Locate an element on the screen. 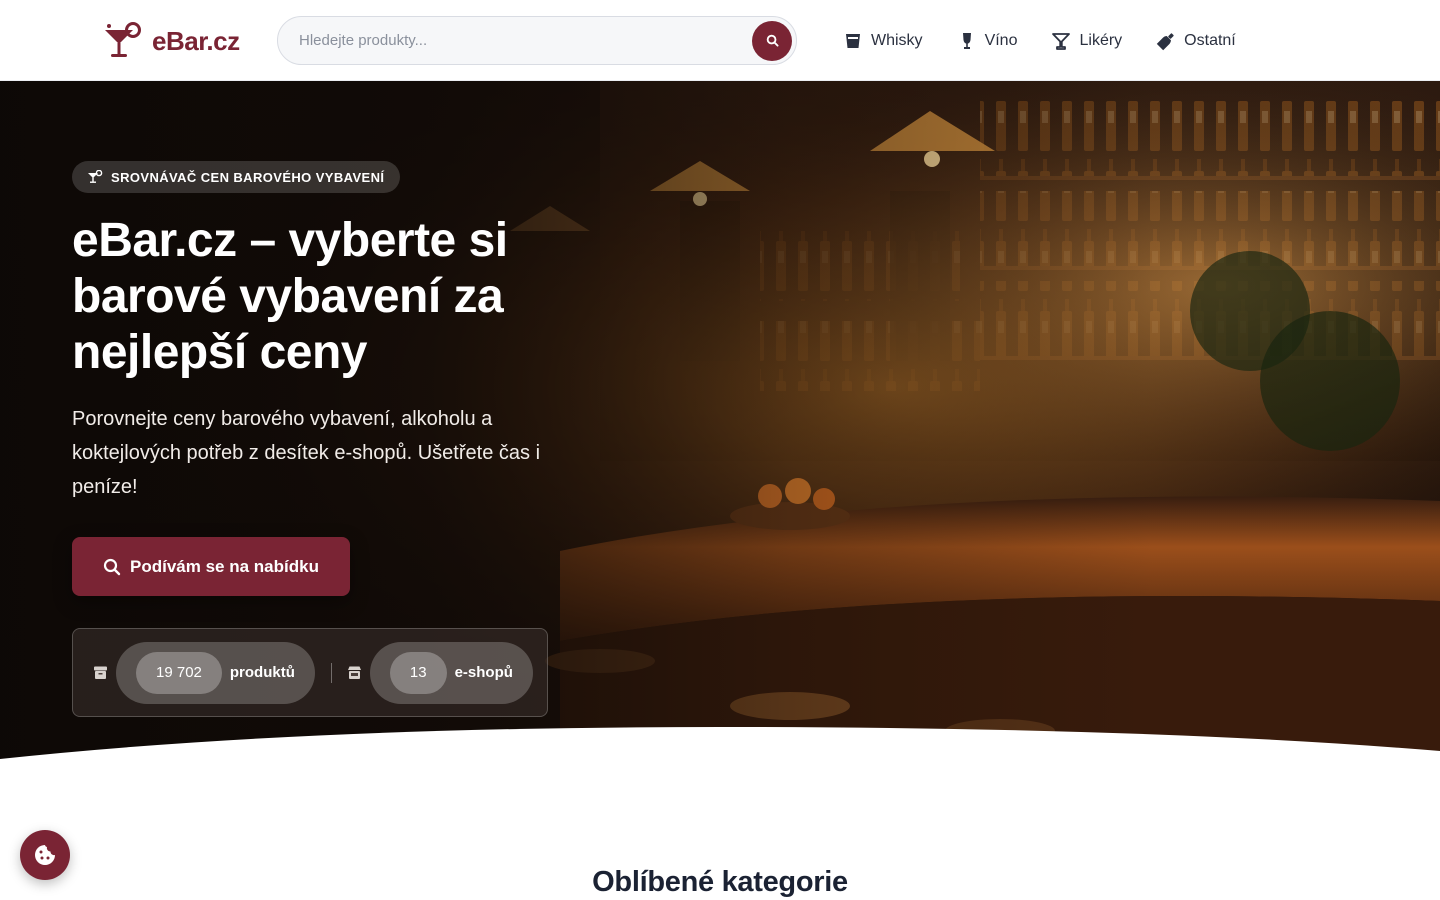 The width and height of the screenshot is (1440, 900). hero-badge-text: SROVNÁVAČ CEN BAROVÉHO VYBAVENÍ is located at coordinates (248, 177).